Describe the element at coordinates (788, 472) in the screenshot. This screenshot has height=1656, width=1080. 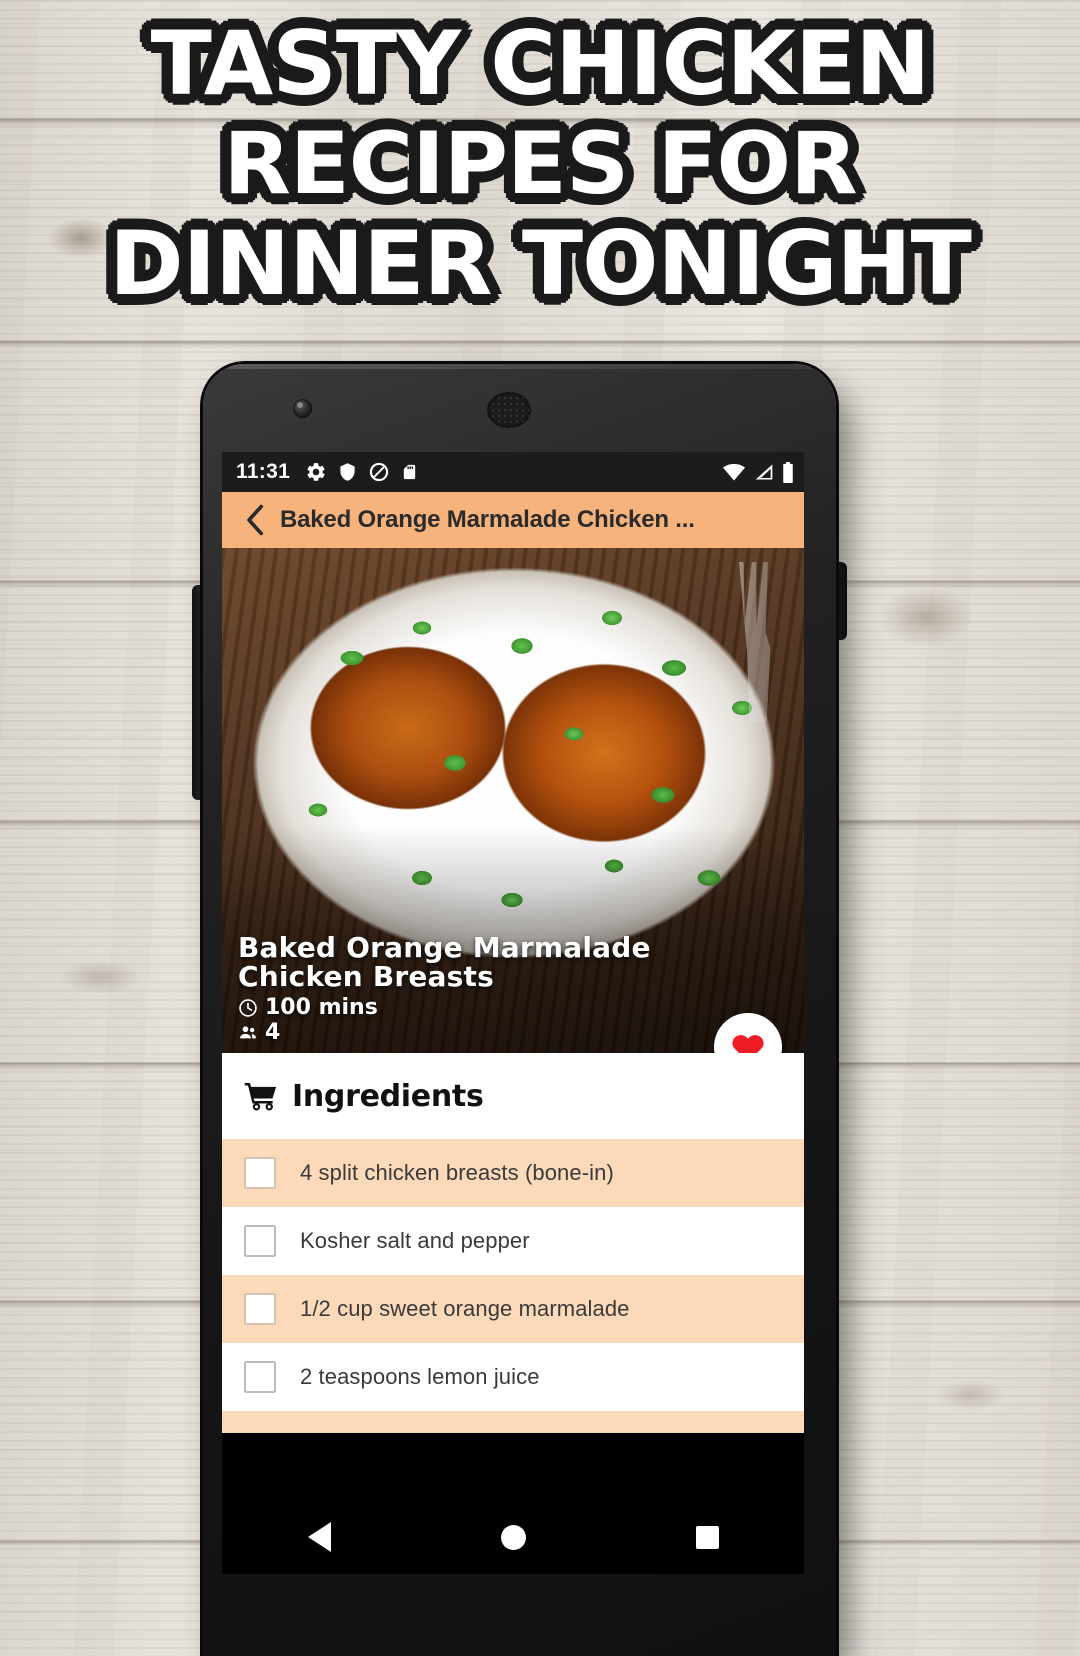
I see `battery-icon` at that location.